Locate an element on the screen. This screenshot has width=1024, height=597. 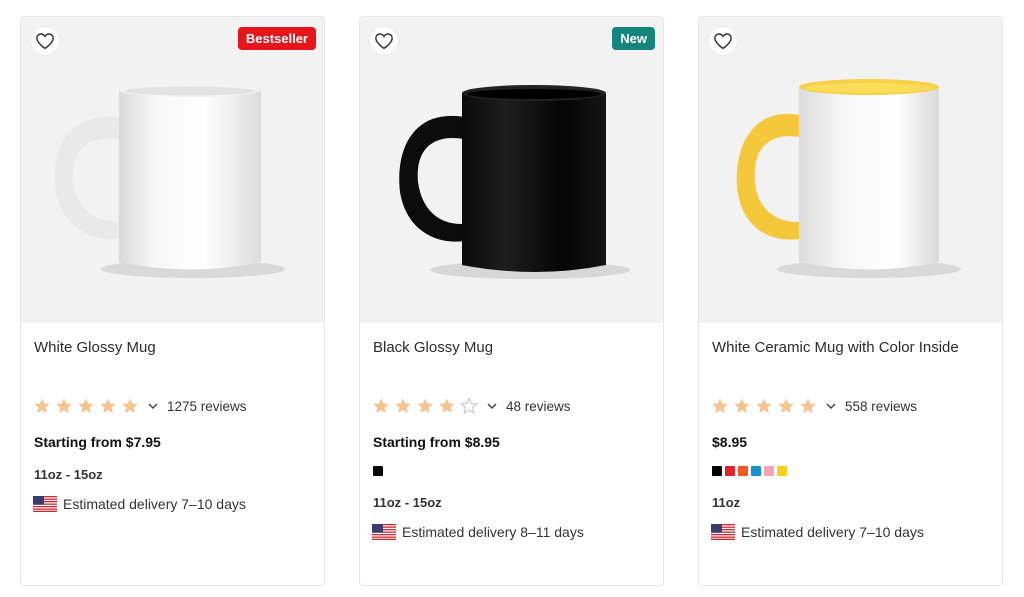
delivery-estimate: Estimated delivery 8–11 days is located at coordinates (478, 532).